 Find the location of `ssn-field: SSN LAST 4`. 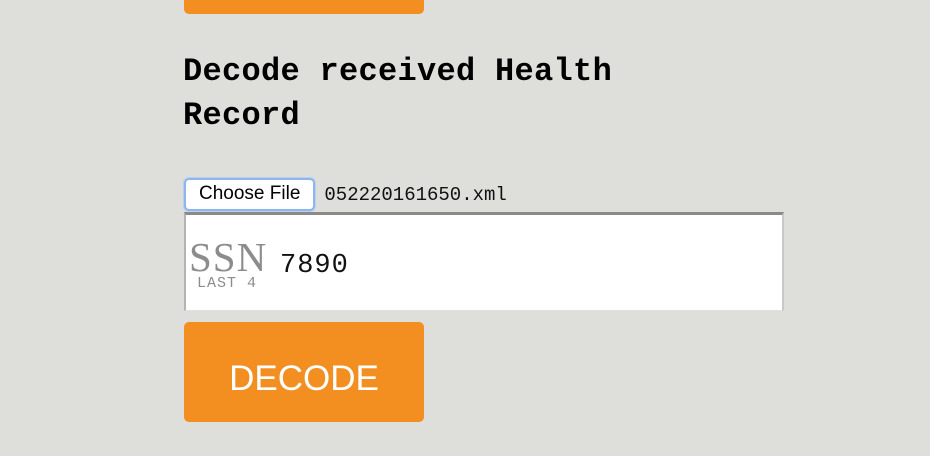

ssn-field: SSN LAST 4 is located at coordinates (484, 261).